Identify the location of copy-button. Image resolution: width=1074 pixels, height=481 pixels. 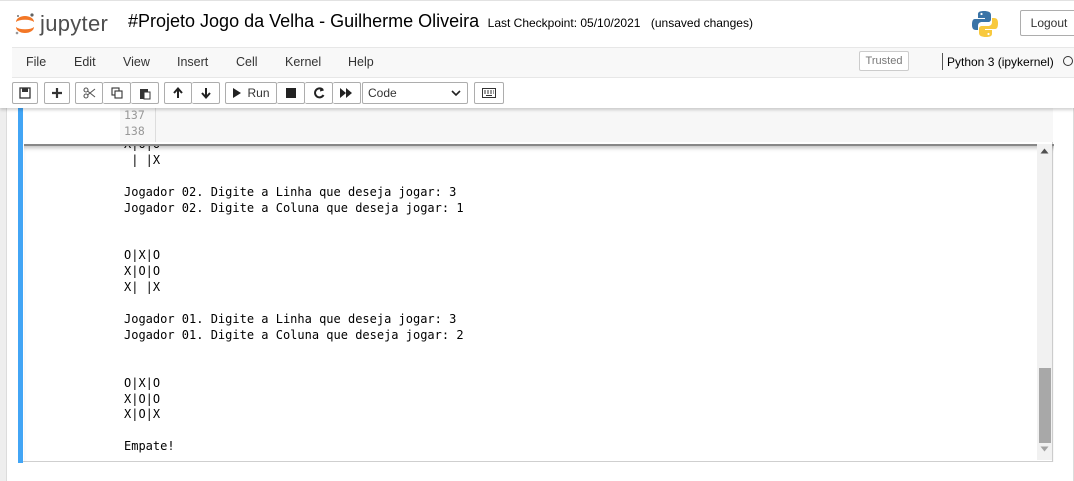
(117, 93).